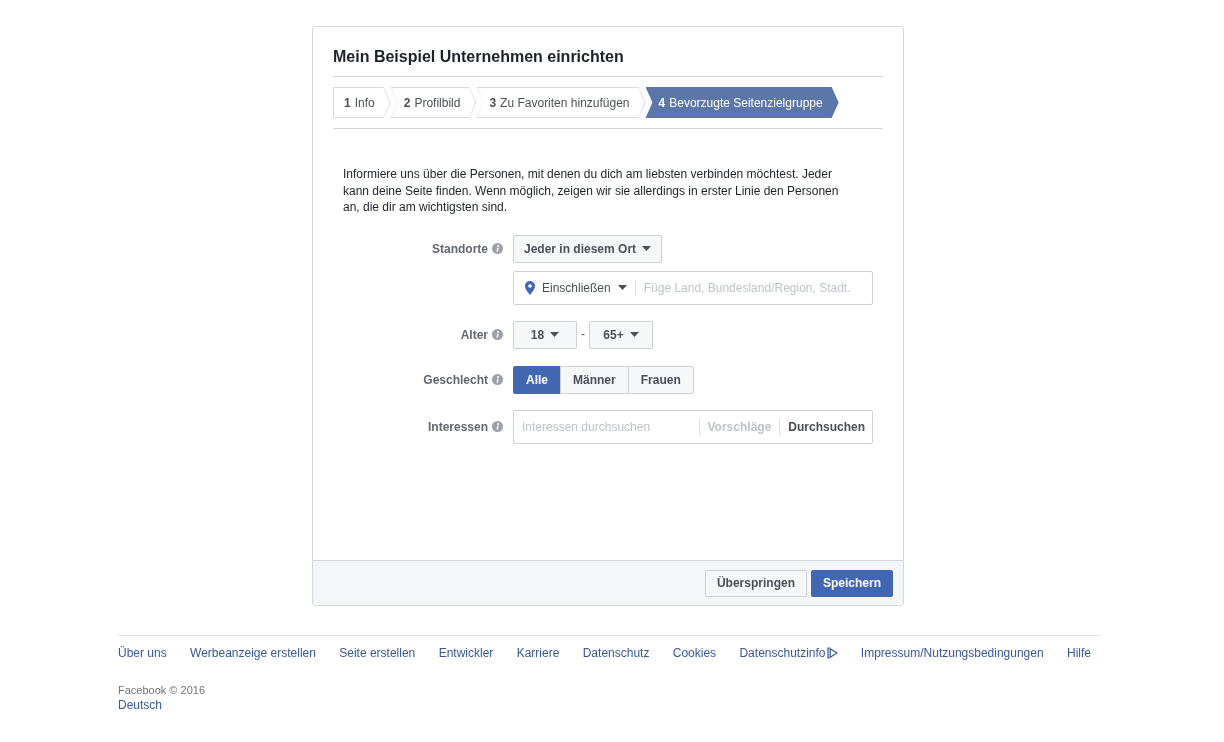  Describe the element at coordinates (530, 287) in the screenshot. I see `location-pin-icon` at that location.